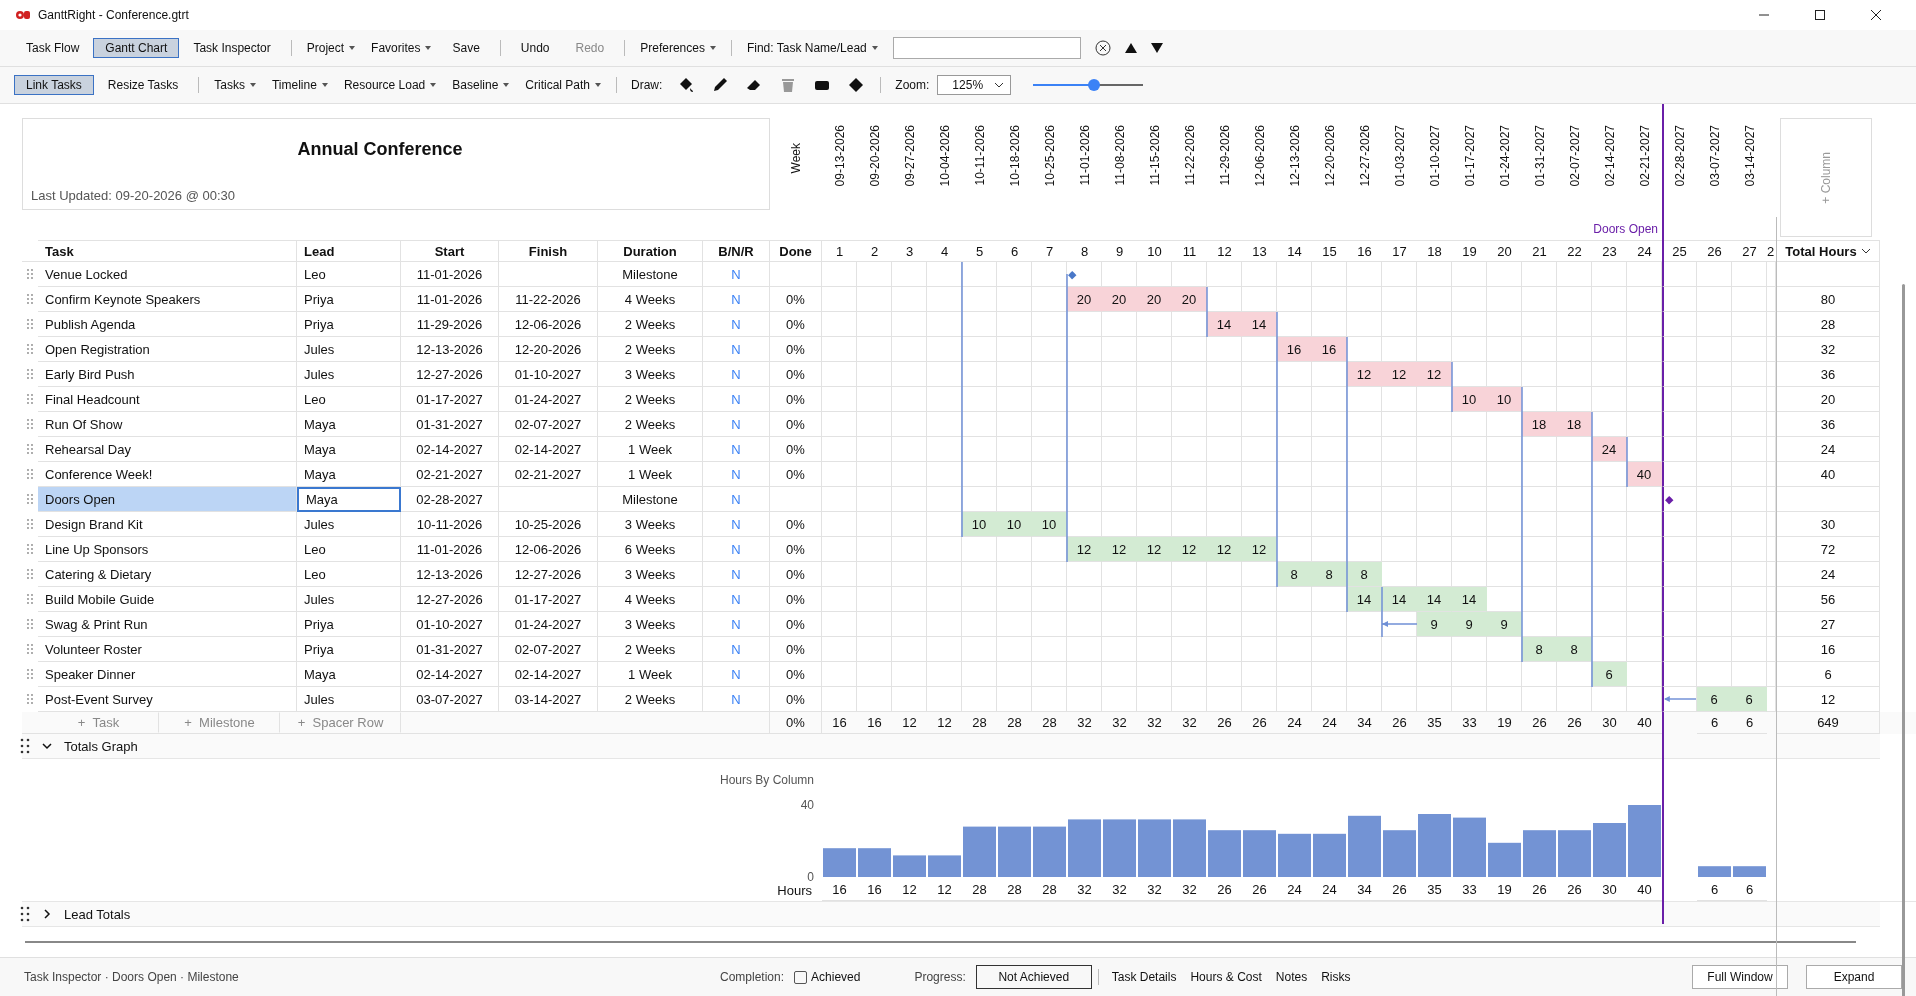  Describe the element at coordinates (1329, 349) in the screenshot. I see `hours-cell: 16` at that location.